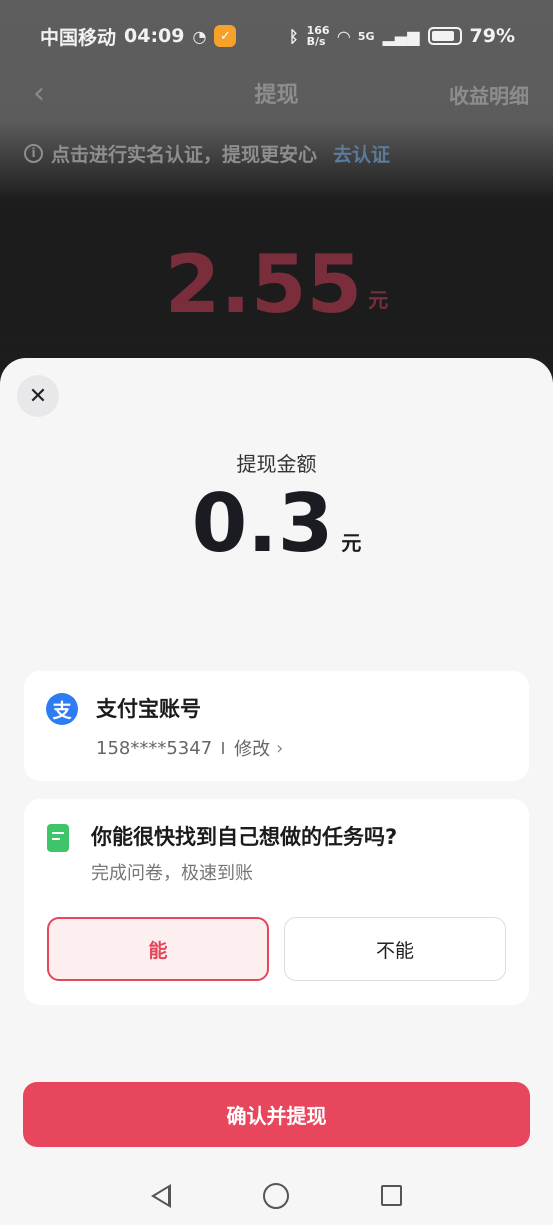  I want to click on system-back-icon, so click(161, 1195).